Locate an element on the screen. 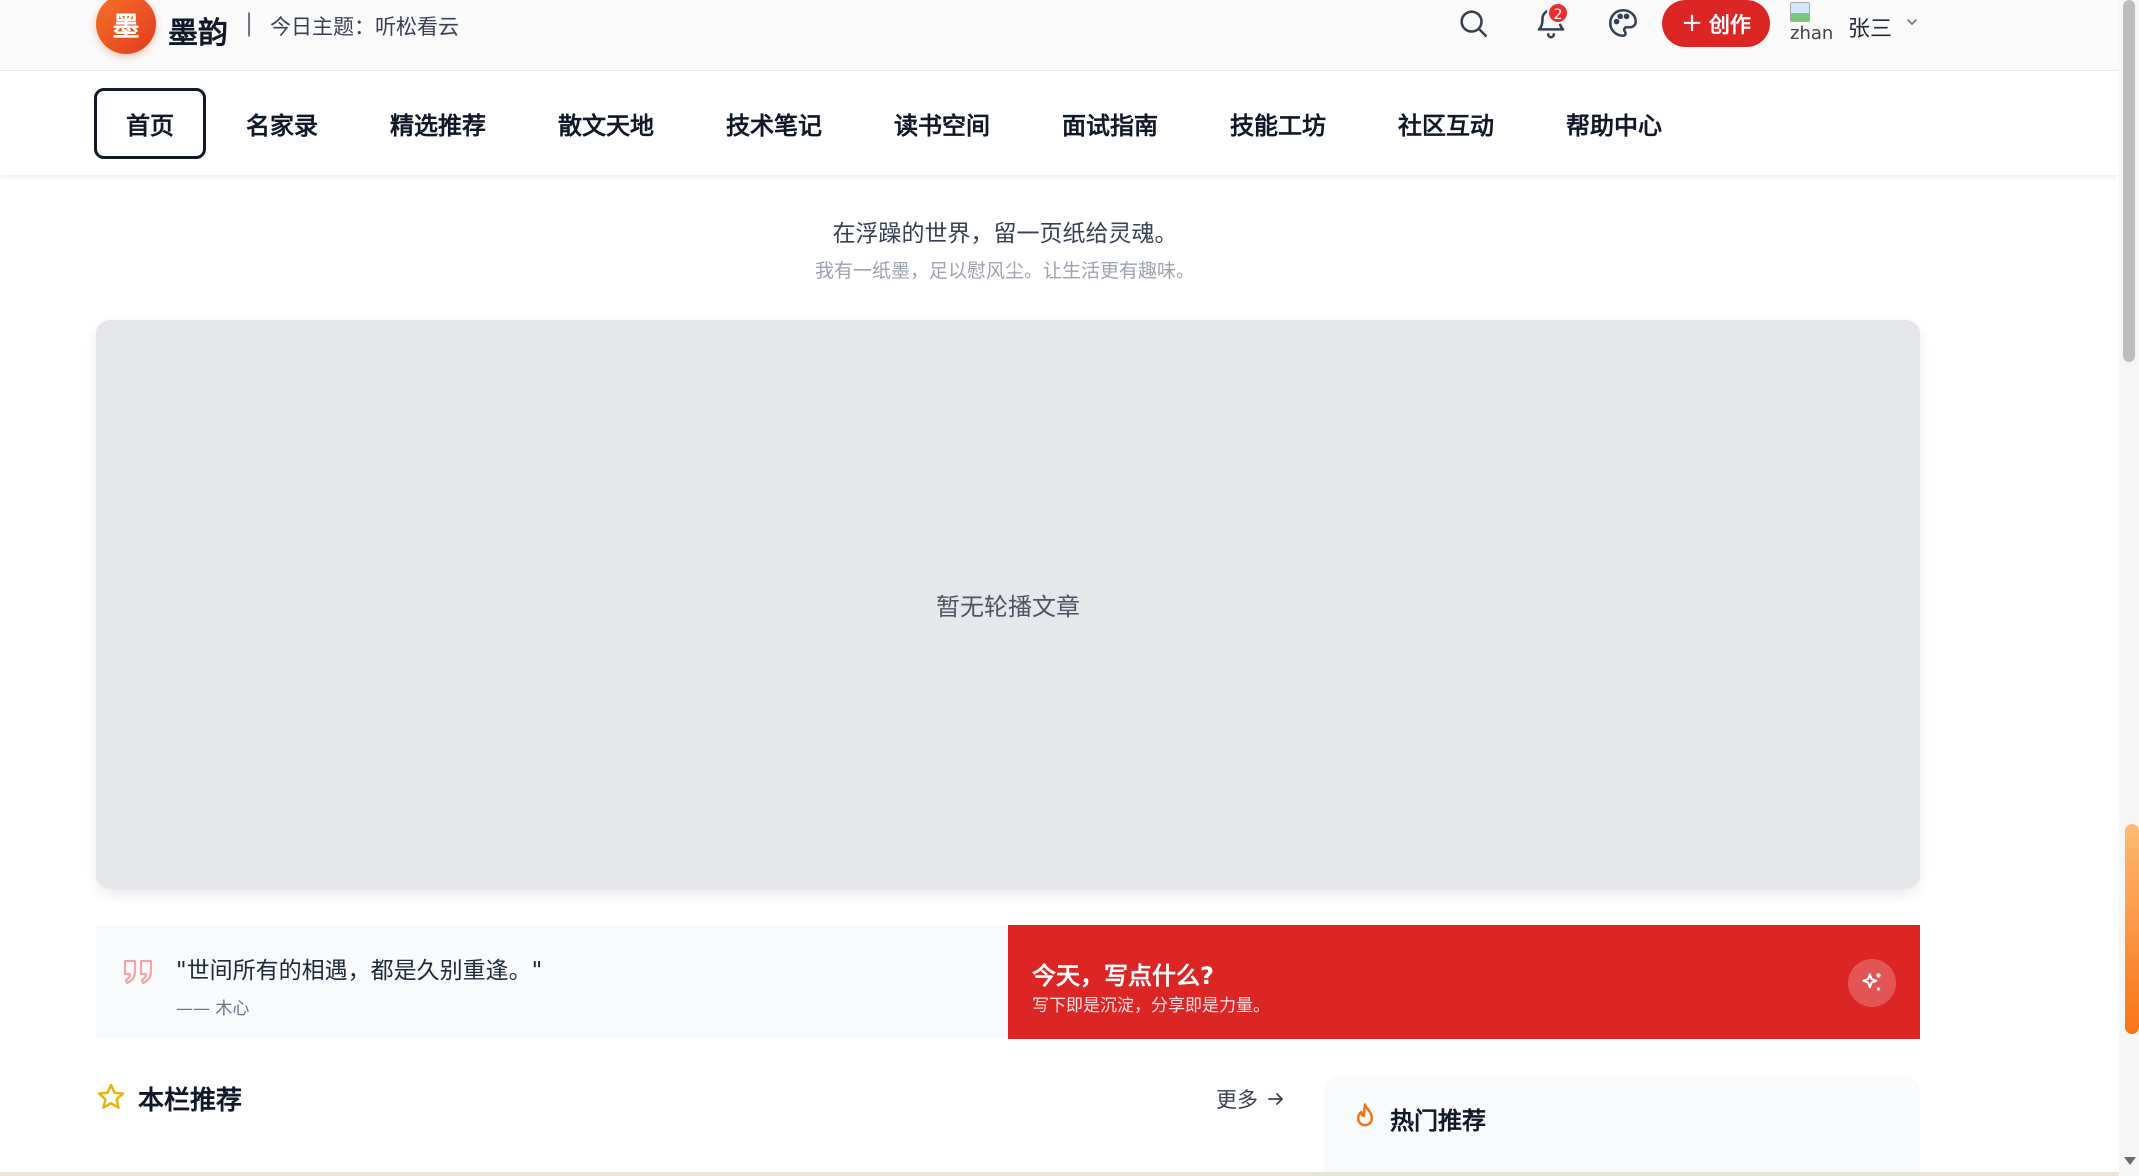 The height and width of the screenshot is (1176, 2139). sparkle-icon is located at coordinates (1871, 982).